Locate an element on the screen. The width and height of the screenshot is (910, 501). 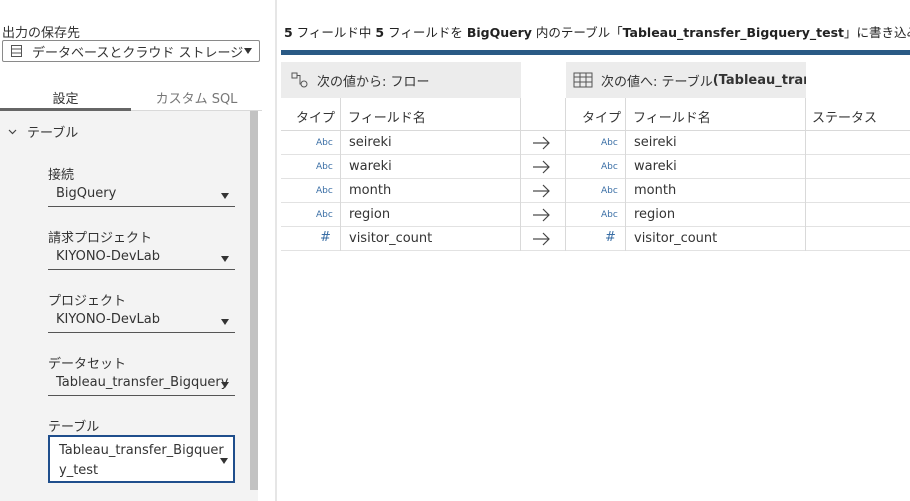
source-header: 次の値から: フロー is located at coordinates (401, 80).